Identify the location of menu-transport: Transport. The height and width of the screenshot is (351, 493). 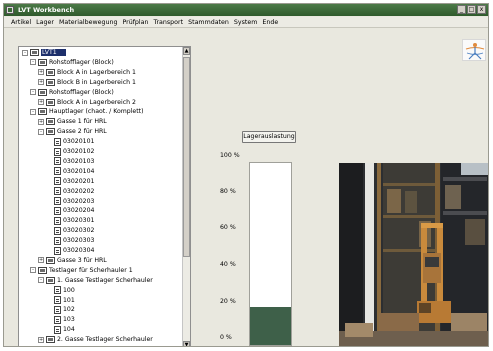
(169, 22).